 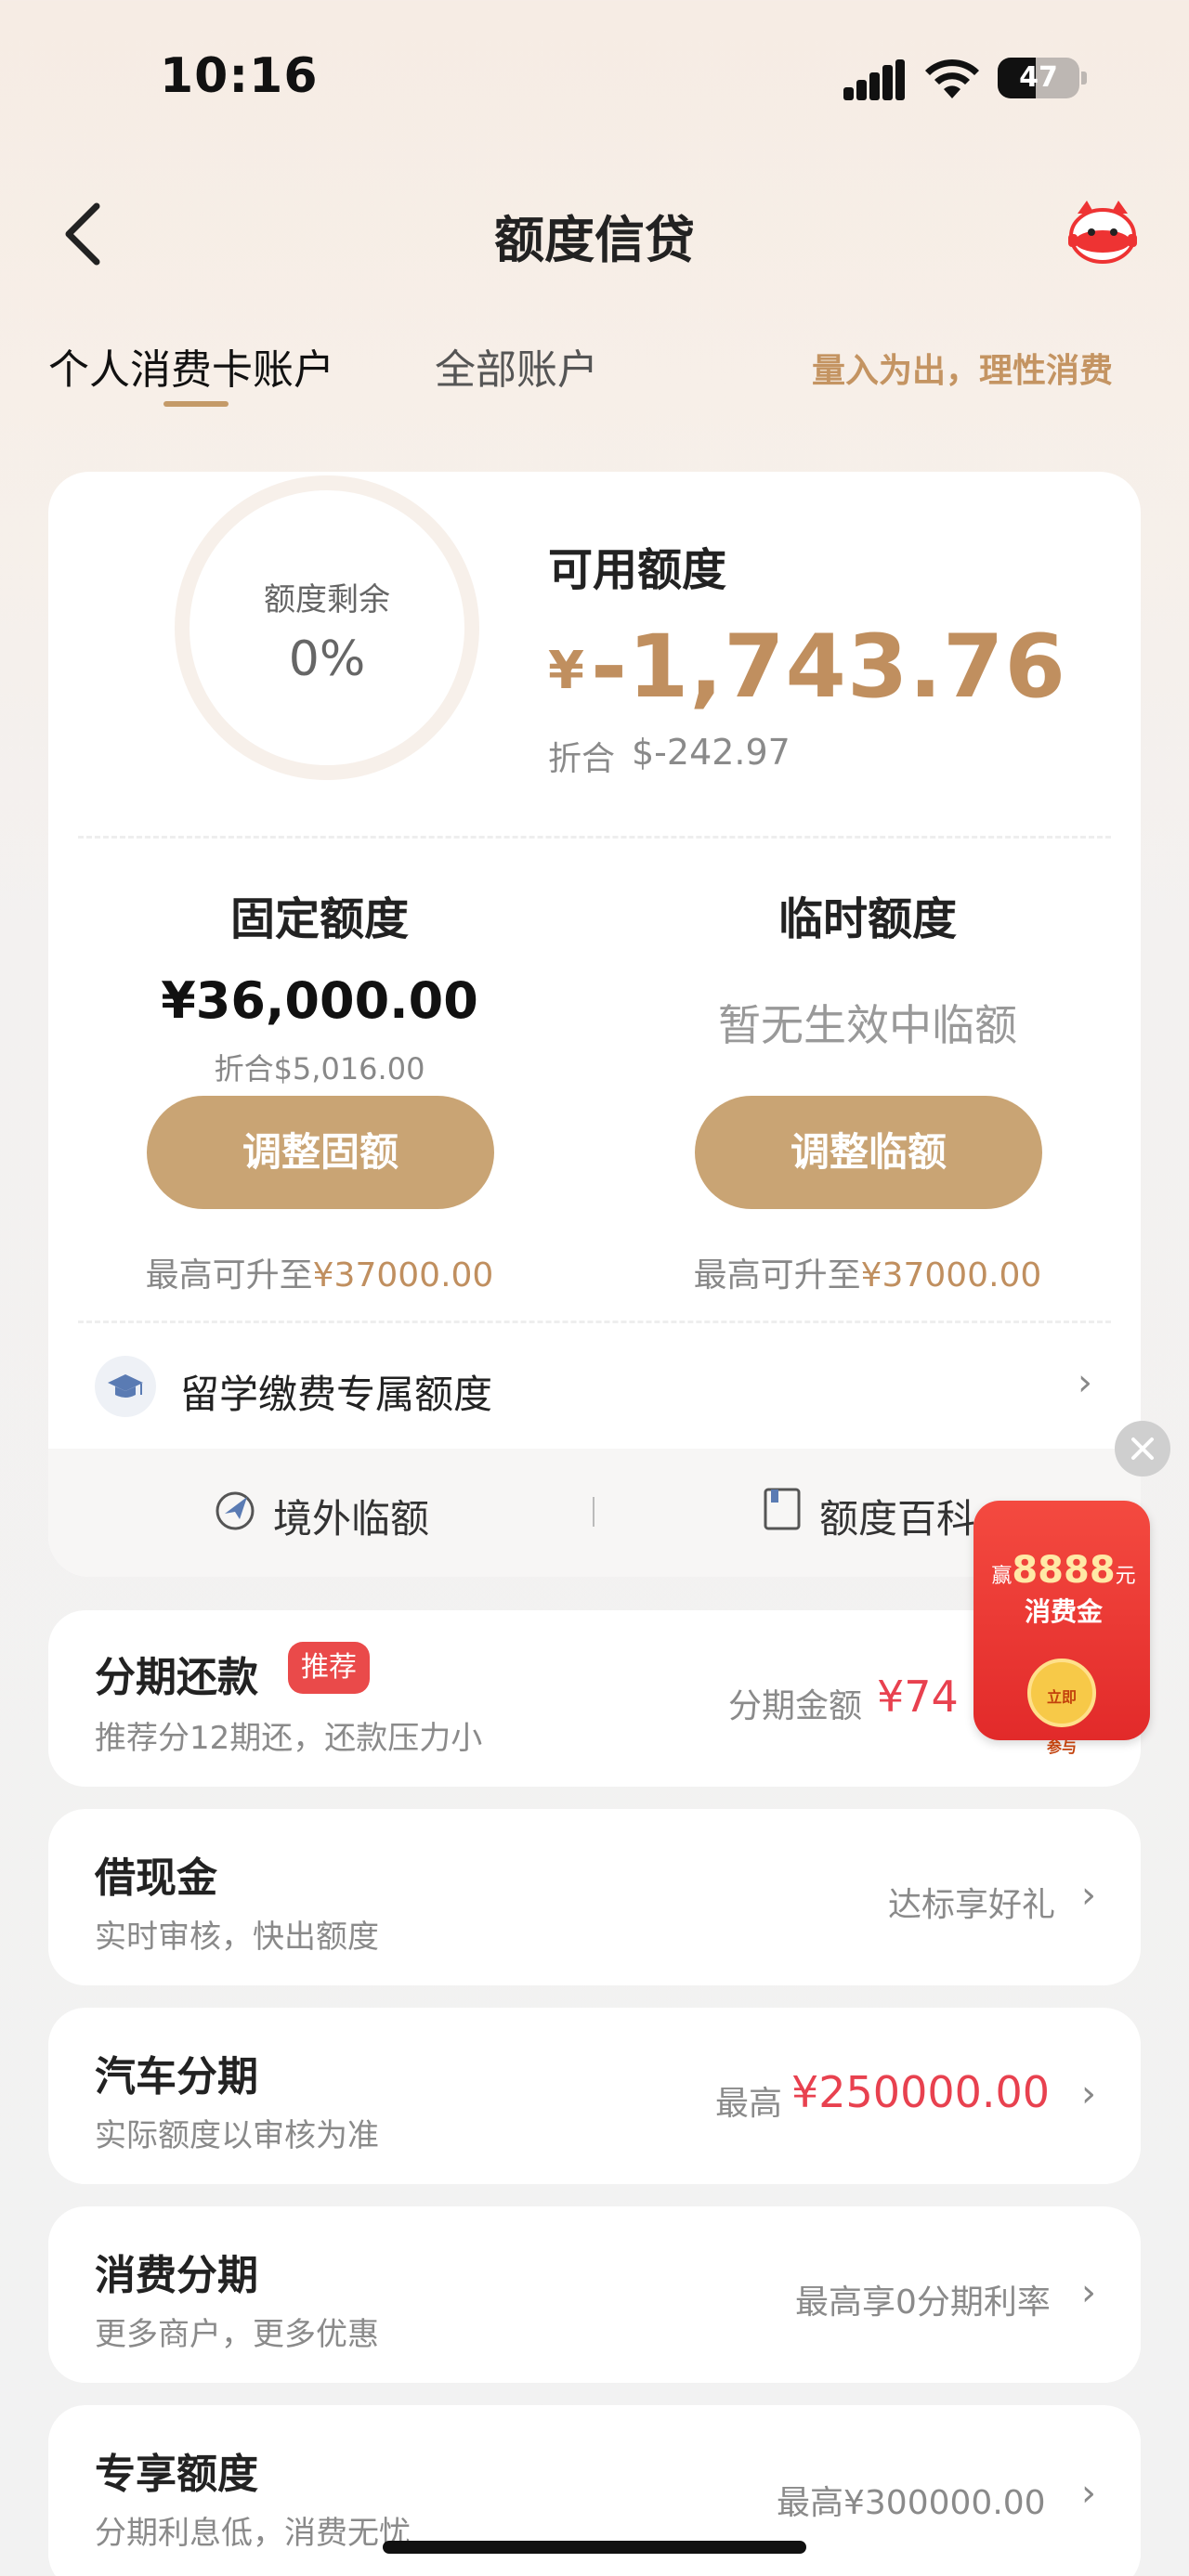 I want to click on status-time: 10:16, so click(x=240, y=76).